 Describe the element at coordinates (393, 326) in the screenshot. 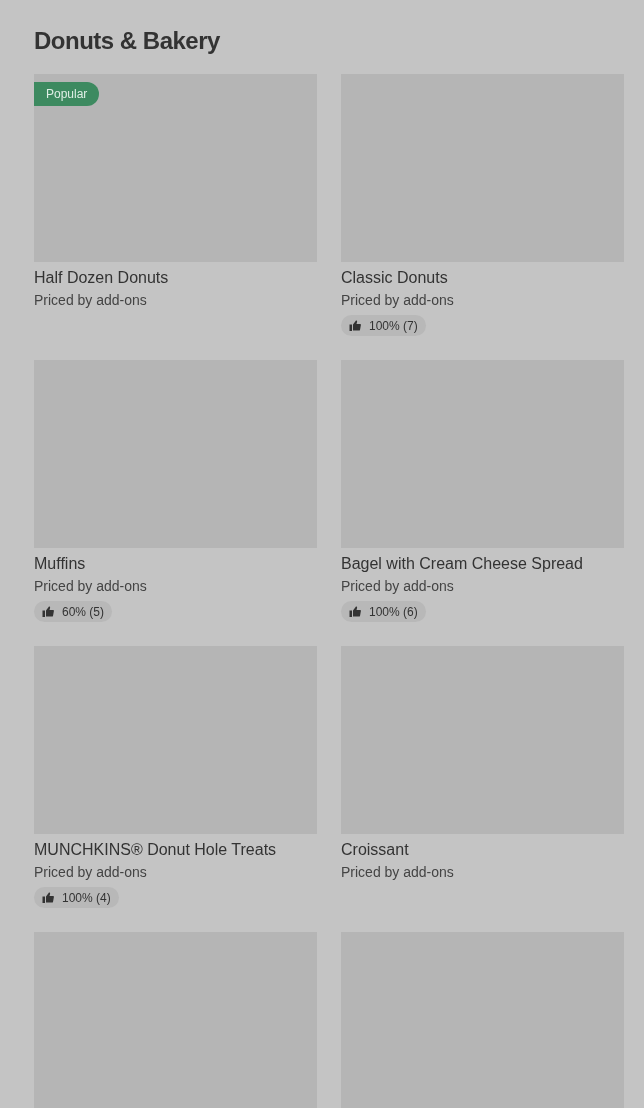

I see `rating-text: 100% (7)` at that location.